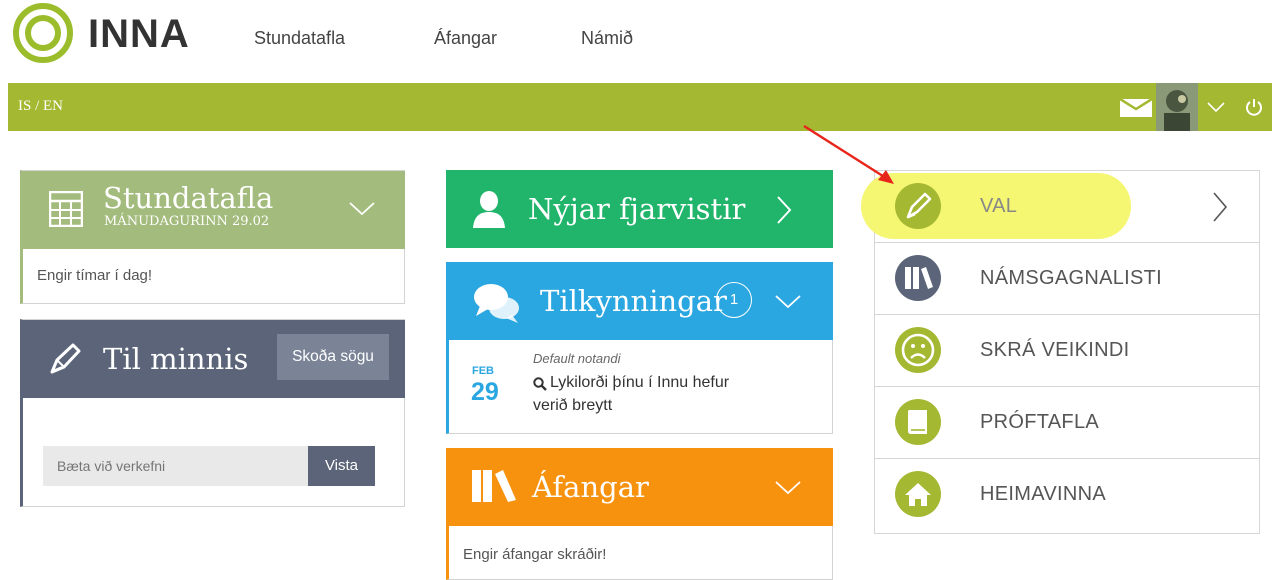 The width and height of the screenshot is (1280, 580). I want to click on nav-afangar: Áfangar, so click(465, 38).